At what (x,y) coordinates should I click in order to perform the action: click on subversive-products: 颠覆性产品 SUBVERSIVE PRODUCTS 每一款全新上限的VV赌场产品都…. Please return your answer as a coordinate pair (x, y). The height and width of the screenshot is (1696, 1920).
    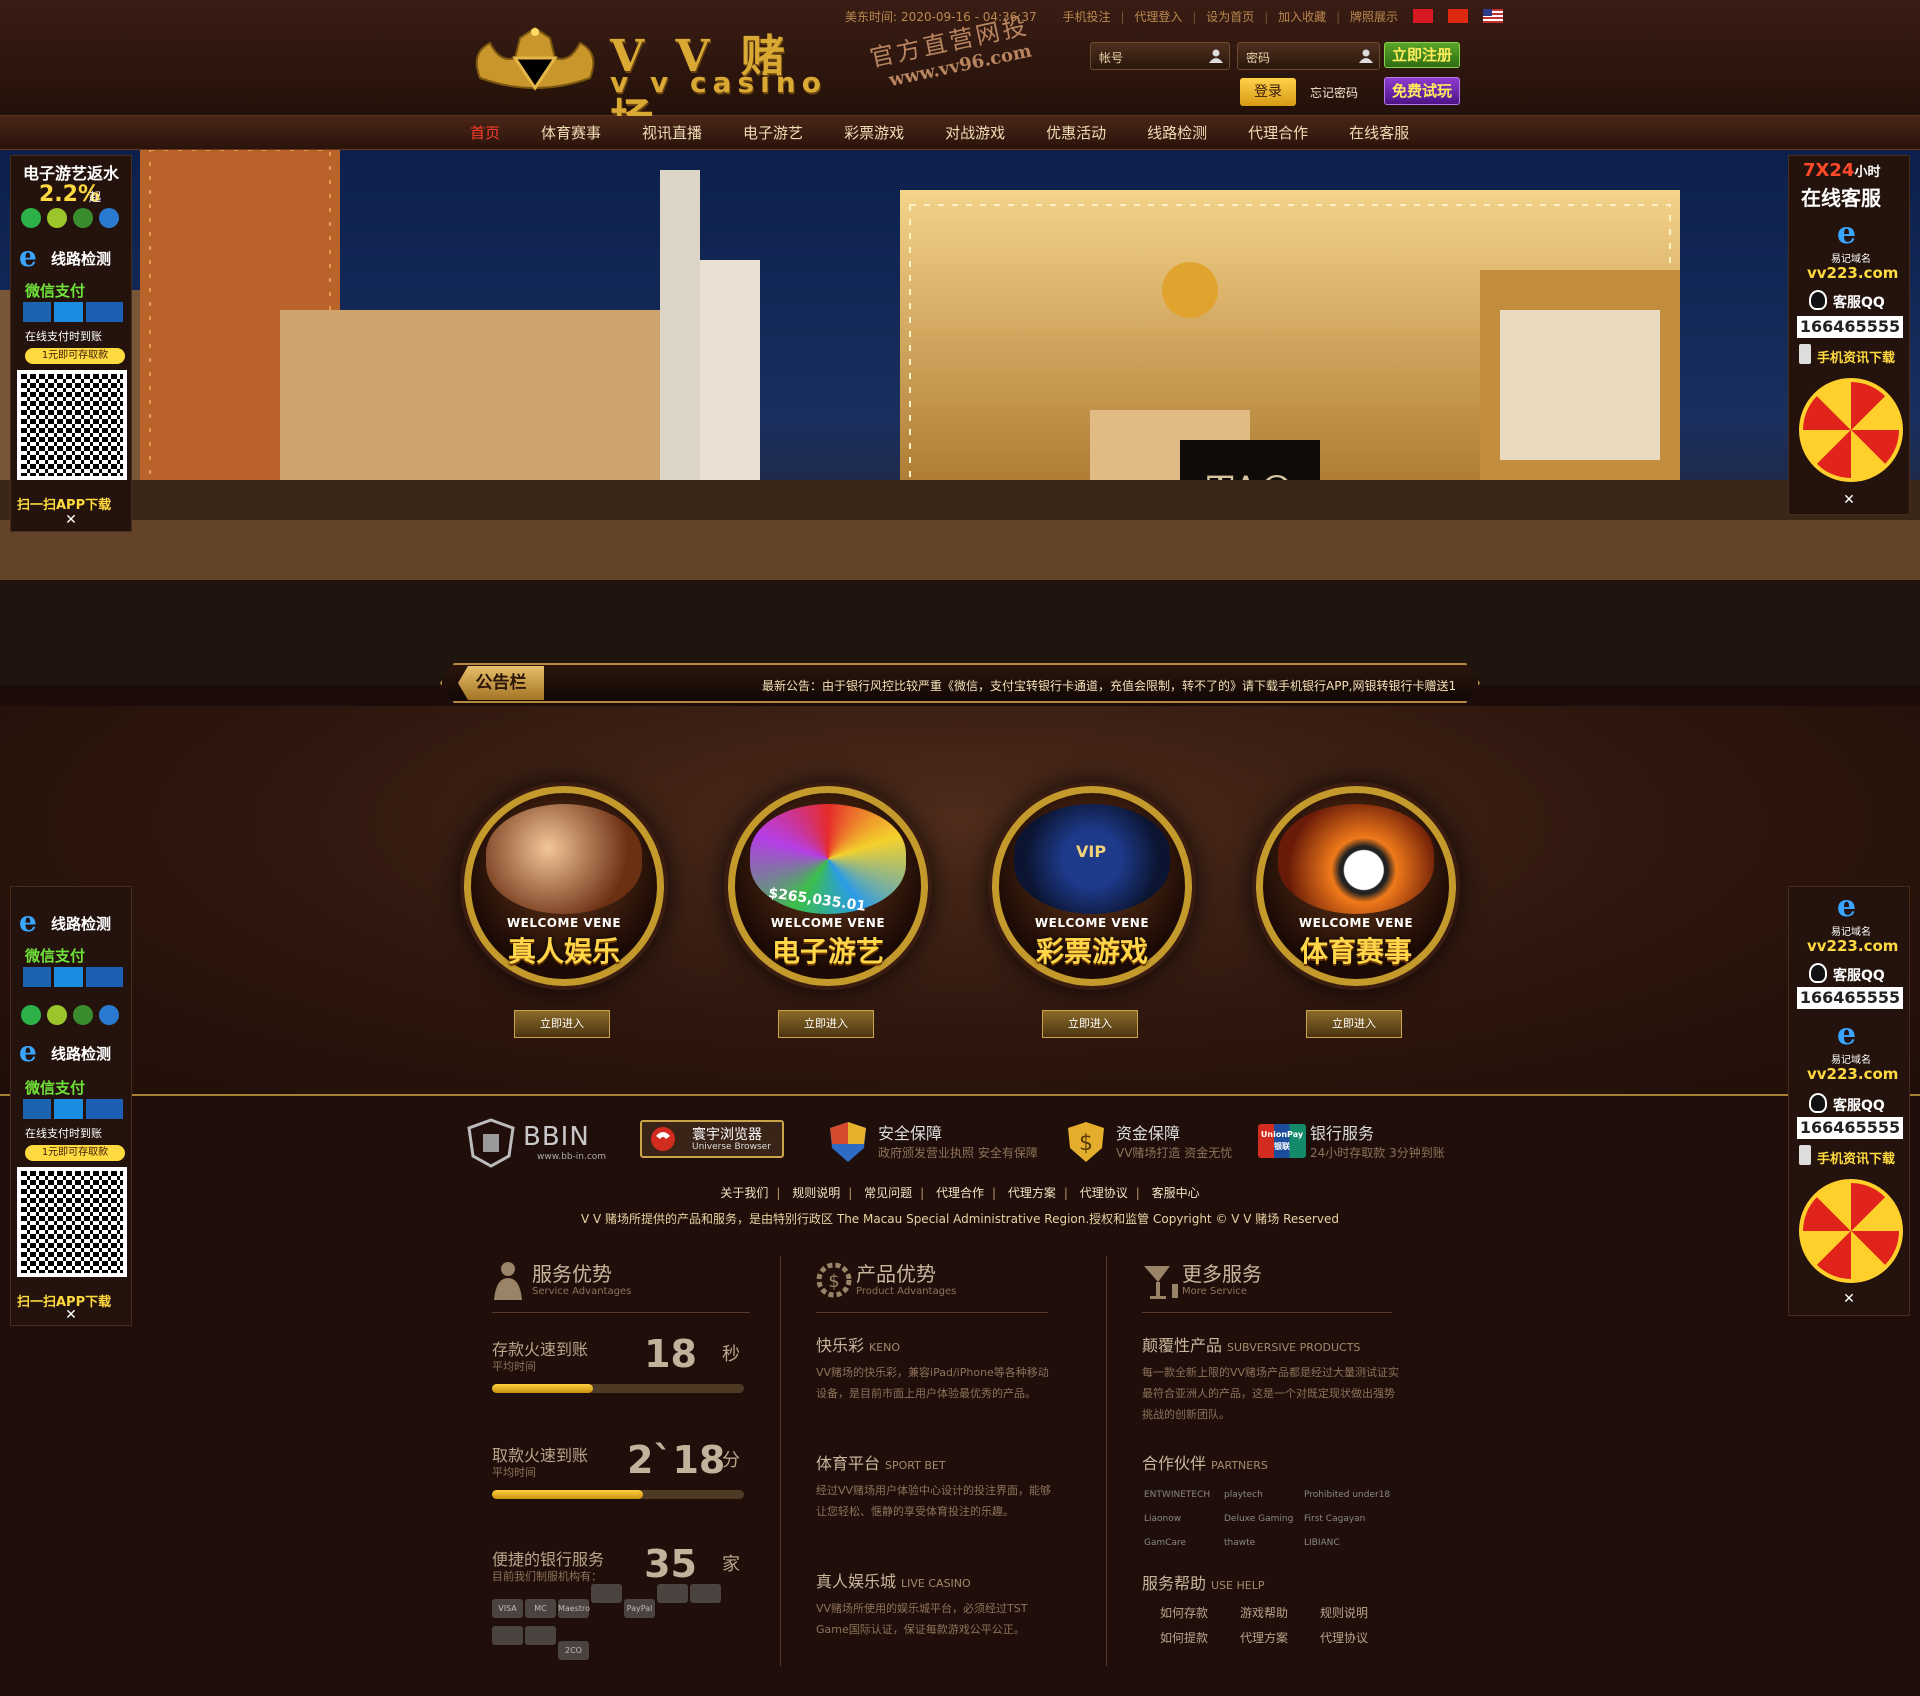
    Looking at the image, I should click on (1272, 1378).